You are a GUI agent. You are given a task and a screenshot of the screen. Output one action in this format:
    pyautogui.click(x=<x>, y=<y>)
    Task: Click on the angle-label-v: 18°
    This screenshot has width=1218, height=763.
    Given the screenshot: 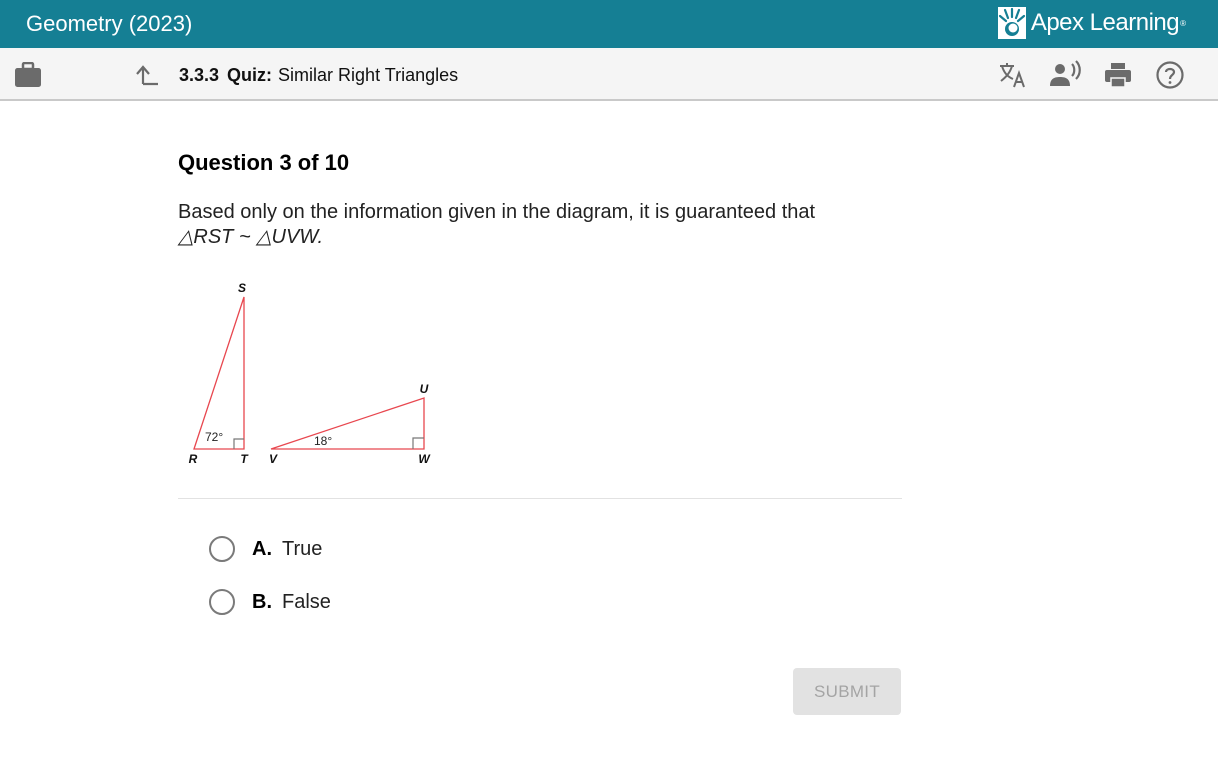 What is the action you would take?
    pyautogui.click(x=323, y=441)
    